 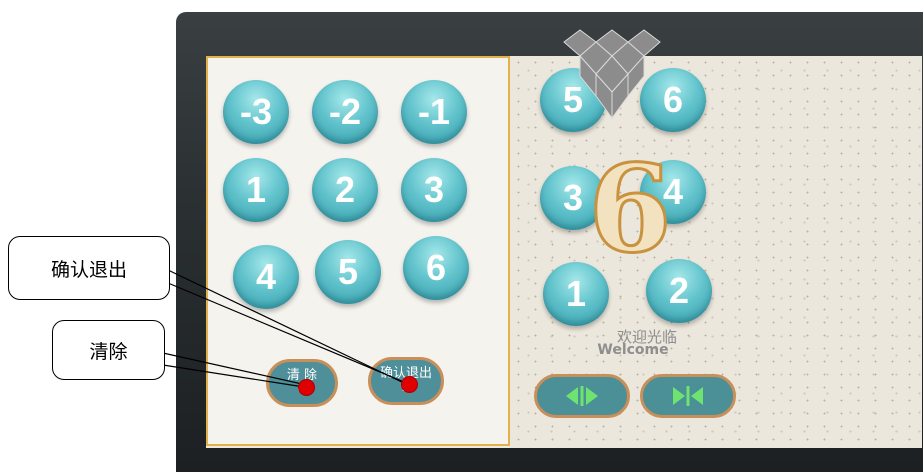 I want to click on callout-confirm-exit: 确认退出, so click(x=89, y=268).